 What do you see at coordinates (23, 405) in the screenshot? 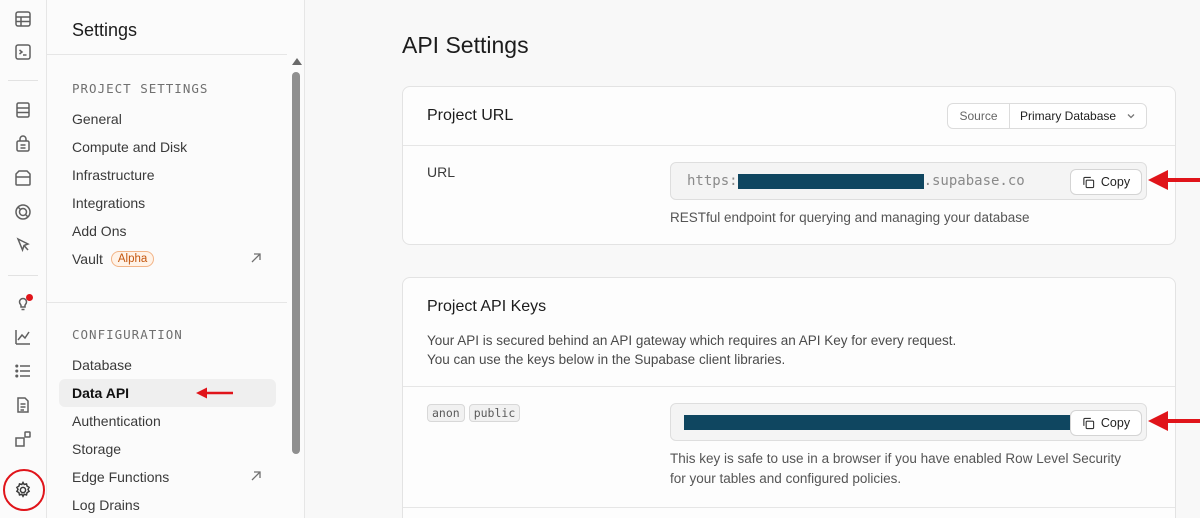
I see `api-docs-icon` at bounding box center [23, 405].